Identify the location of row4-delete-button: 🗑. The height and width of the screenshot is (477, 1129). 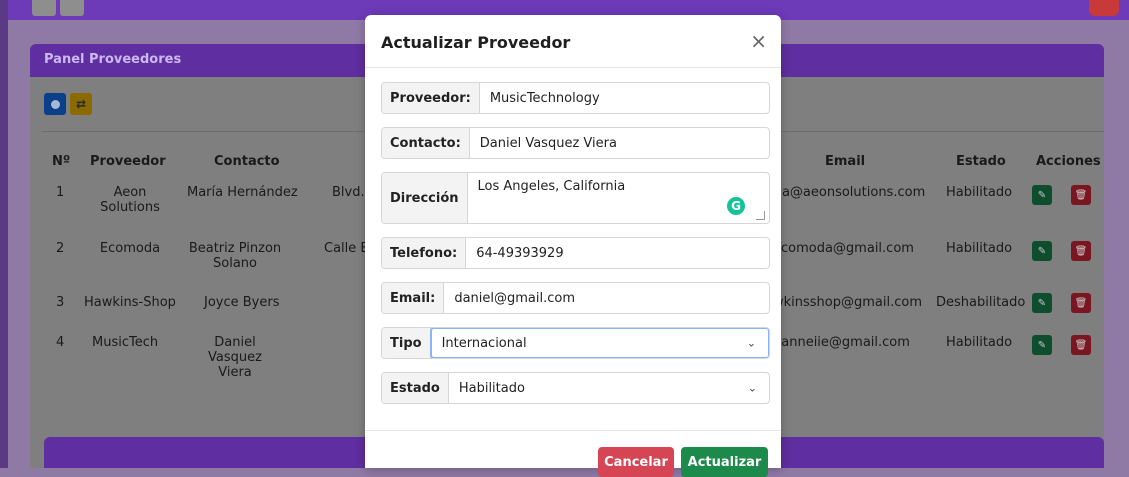
(1081, 345).